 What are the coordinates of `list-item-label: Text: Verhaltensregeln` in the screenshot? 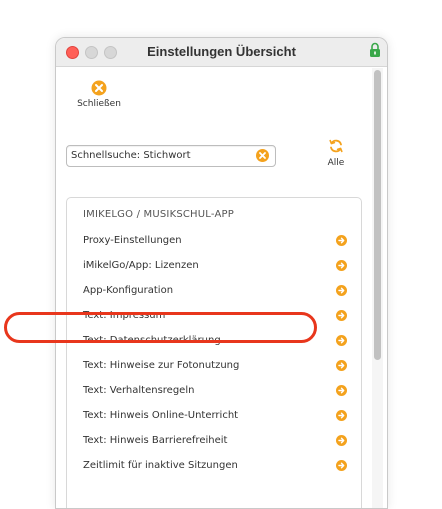 It's located at (139, 390).